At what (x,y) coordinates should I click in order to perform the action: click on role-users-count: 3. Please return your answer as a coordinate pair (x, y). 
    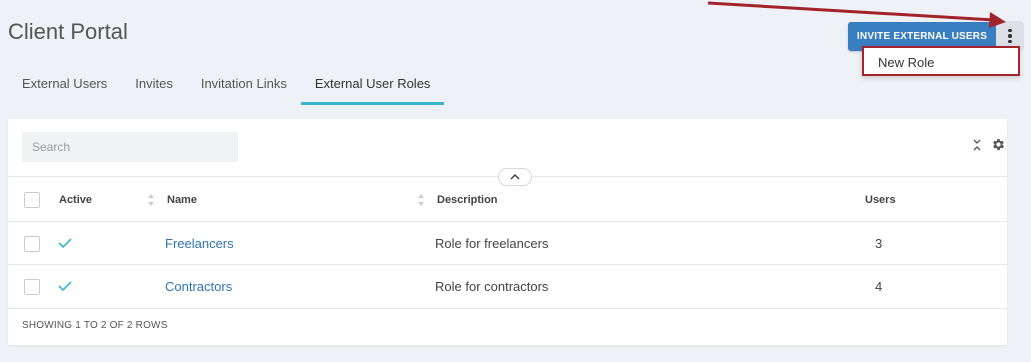
    Looking at the image, I should click on (879, 243).